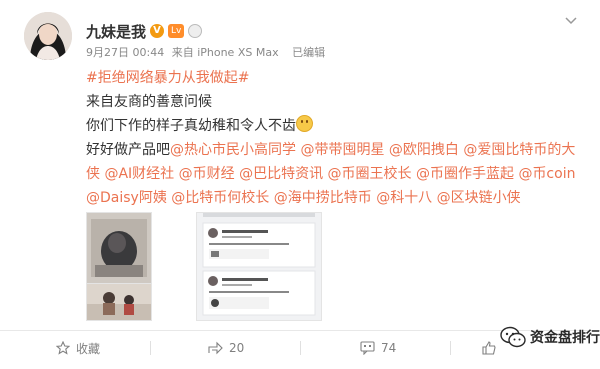 Image resolution: width=600 pixels, height=369 pixels. What do you see at coordinates (226, 348) in the screenshot?
I see `share-button: 20` at bounding box center [226, 348].